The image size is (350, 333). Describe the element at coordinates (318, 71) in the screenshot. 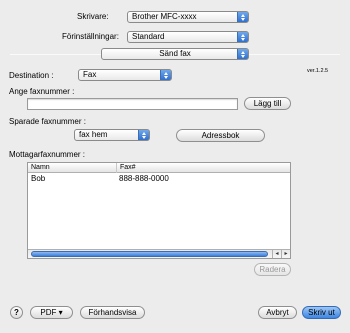

I see `version-text: ver.1.2.5` at that location.